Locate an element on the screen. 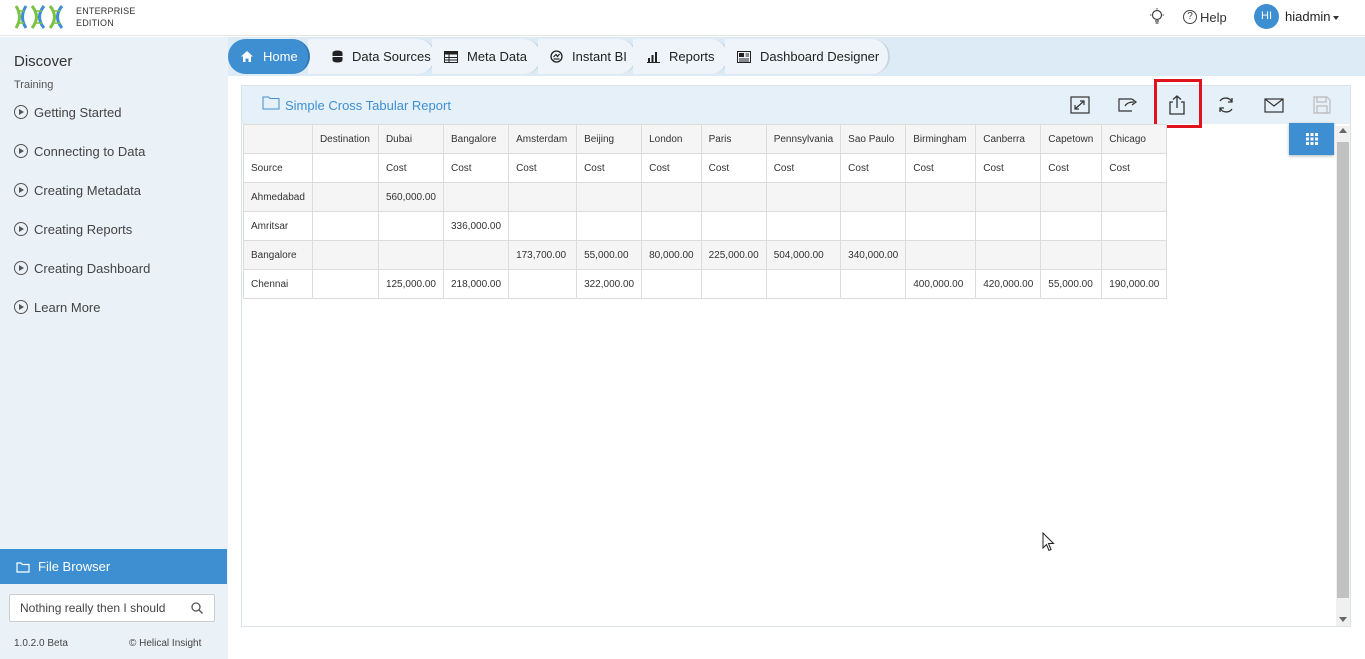  tab-instant-bi: Instant BI is located at coordinates (587, 56).